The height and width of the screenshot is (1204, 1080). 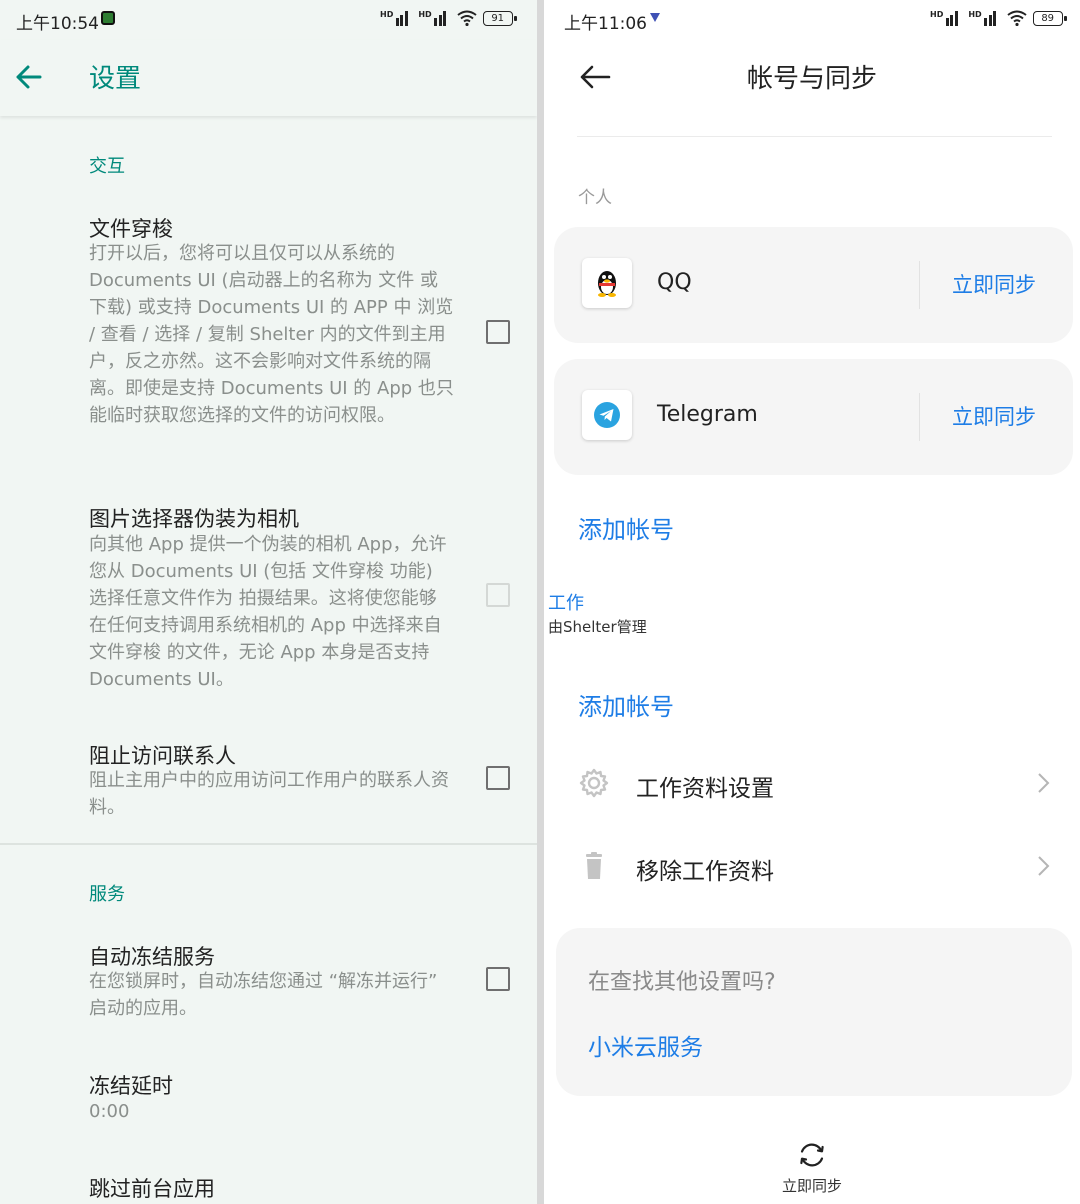 What do you see at coordinates (605, 24) in the screenshot?
I see `status-time: 上午11:06` at bounding box center [605, 24].